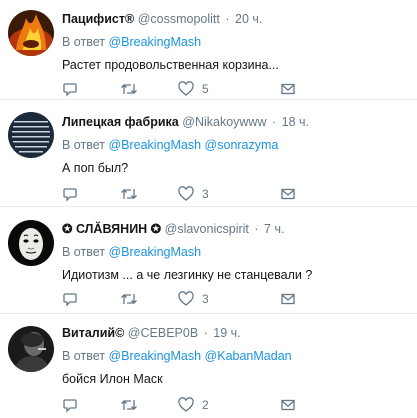 The width and height of the screenshot is (417, 418). I want to click on author-name: Пацифист®, so click(98, 19).